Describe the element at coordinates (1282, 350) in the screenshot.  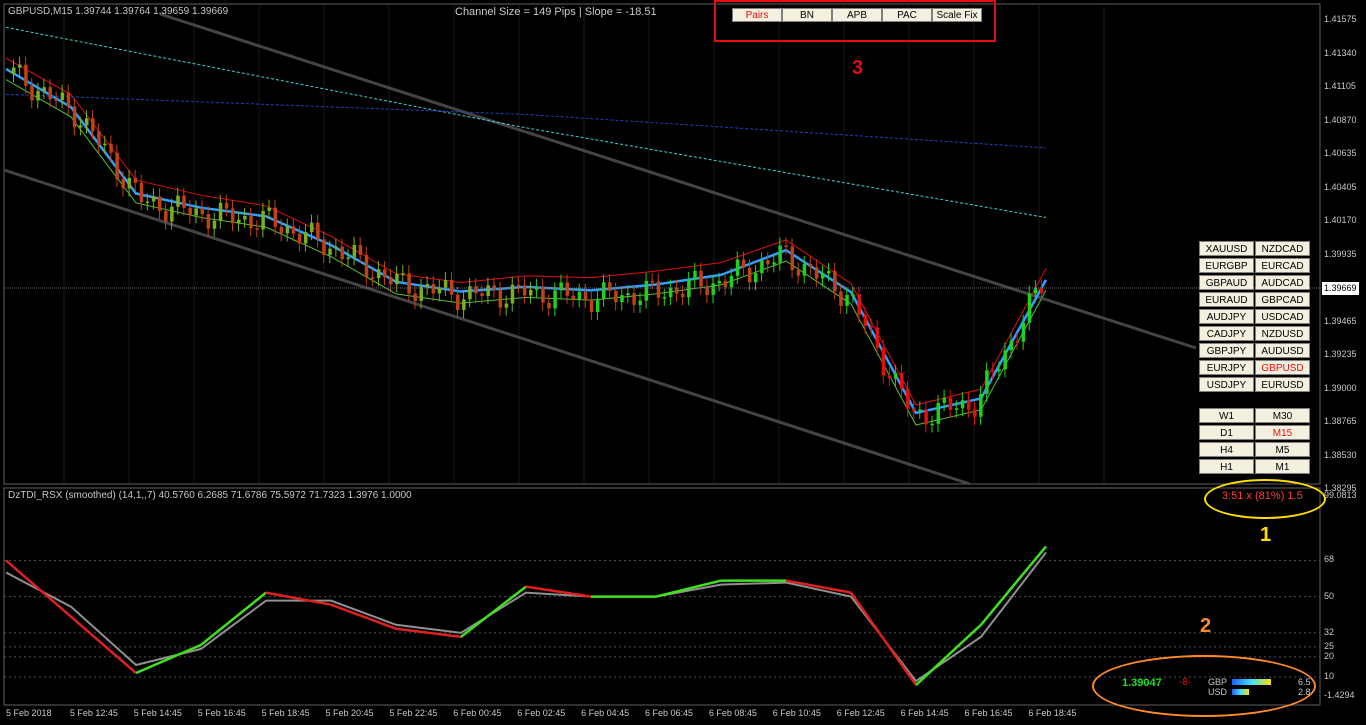
I see `pair-button-audusd: AUDUSD` at that location.